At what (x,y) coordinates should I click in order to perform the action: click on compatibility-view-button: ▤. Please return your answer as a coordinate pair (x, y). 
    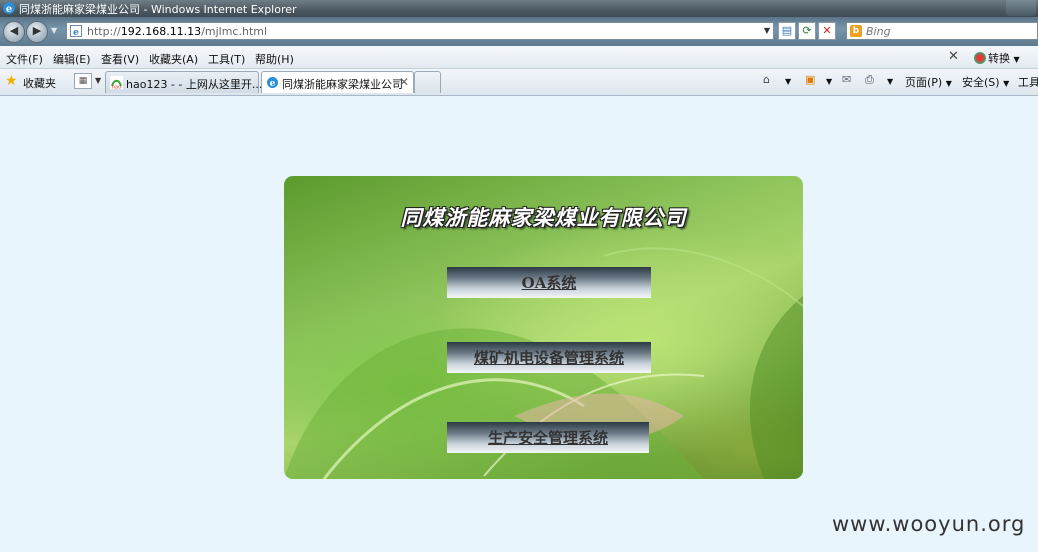
    Looking at the image, I should click on (787, 31).